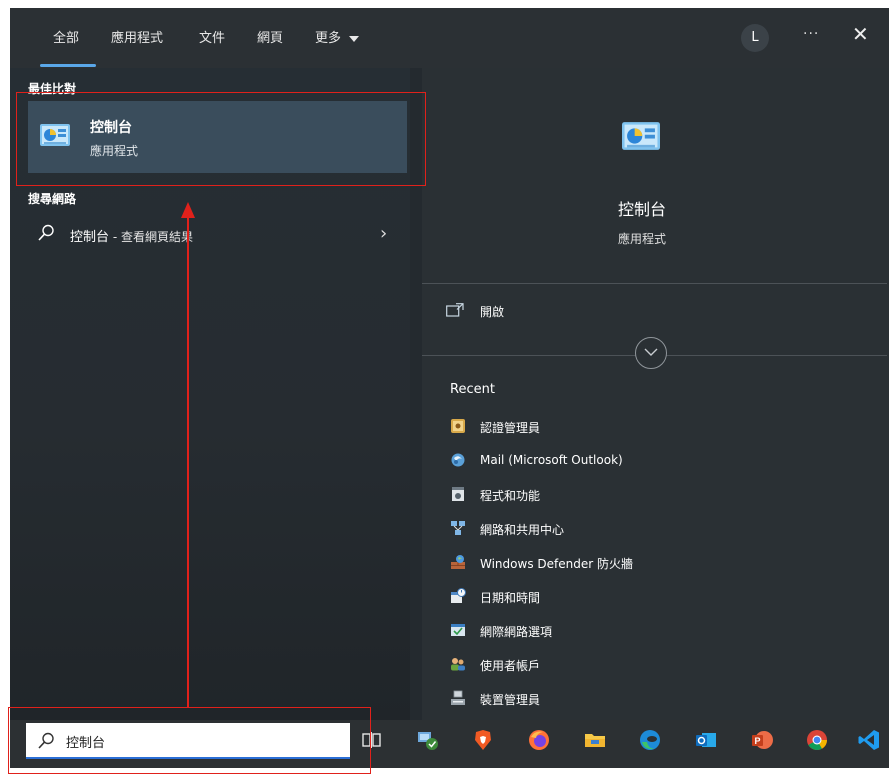 The height and width of the screenshot is (774, 889). Describe the element at coordinates (458, 494) in the screenshot. I see `programs-features-icon` at that location.